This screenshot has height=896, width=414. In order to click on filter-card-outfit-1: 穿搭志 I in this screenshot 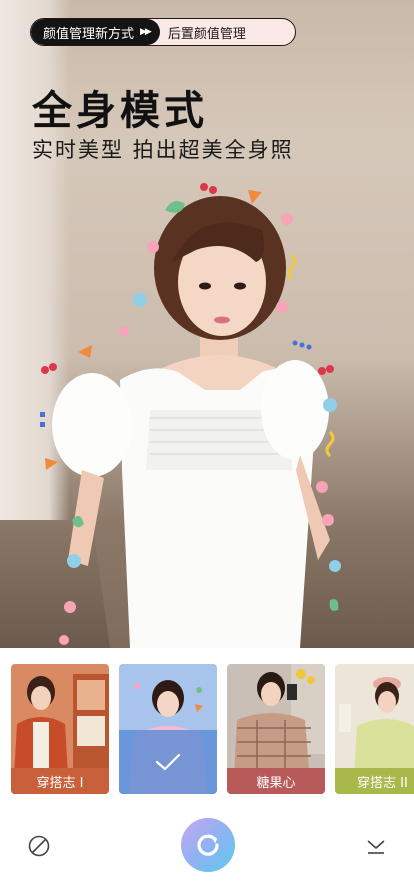, I will do `click(60, 729)`.